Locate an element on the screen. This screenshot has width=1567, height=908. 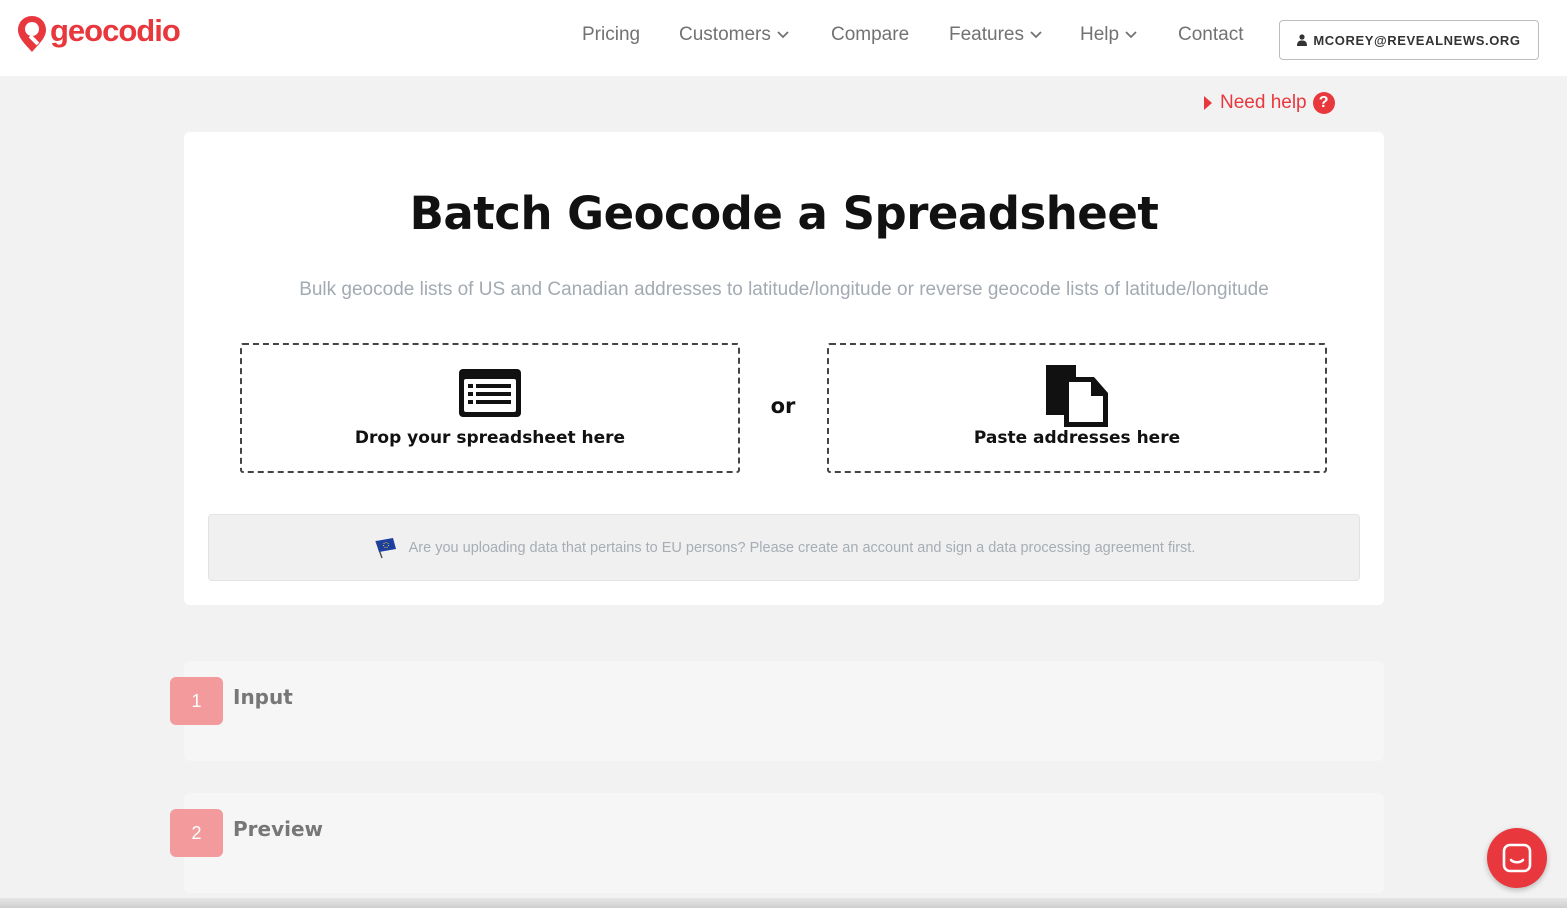
chat-launcher-button is located at coordinates (1517, 858).